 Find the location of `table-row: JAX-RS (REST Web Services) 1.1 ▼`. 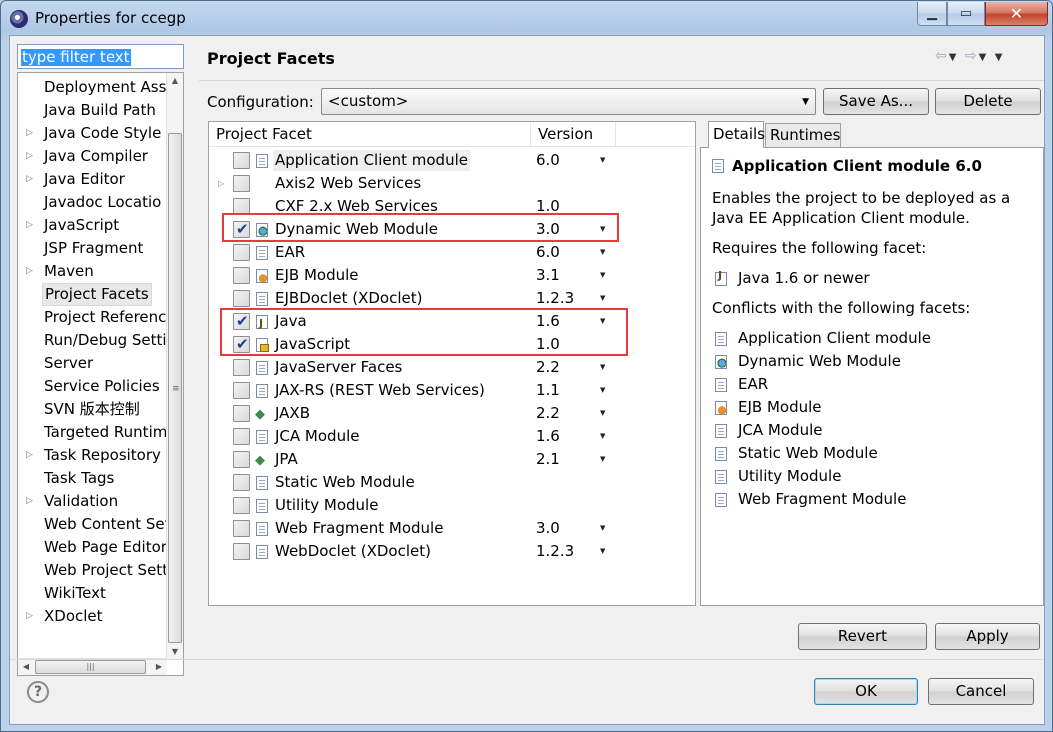

table-row: JAX-RS (REST Web Services) 1.1 ▼ is located at coordinates (452, 390).